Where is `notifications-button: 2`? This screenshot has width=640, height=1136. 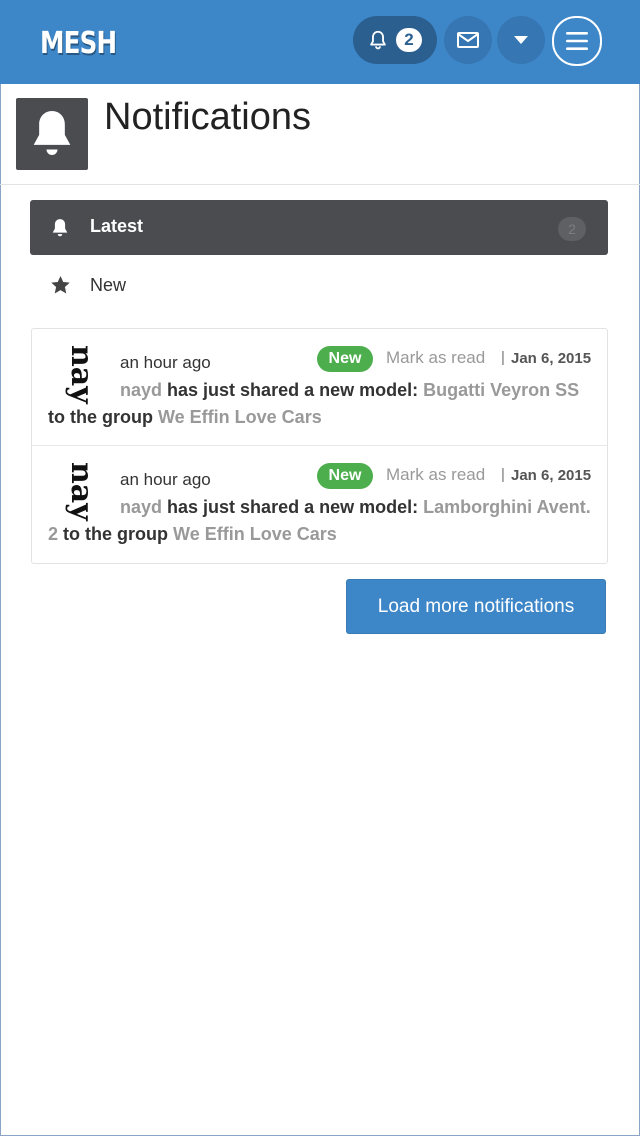
notifications-button: 2 is located at coordinates (395, 40).